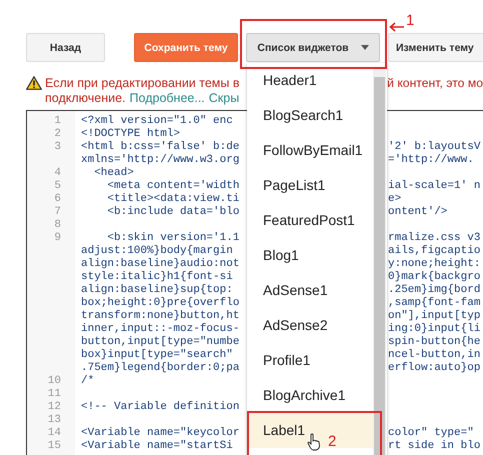  I want to click on code-line: <?xml version="1.0" enc, so click(157, 121).